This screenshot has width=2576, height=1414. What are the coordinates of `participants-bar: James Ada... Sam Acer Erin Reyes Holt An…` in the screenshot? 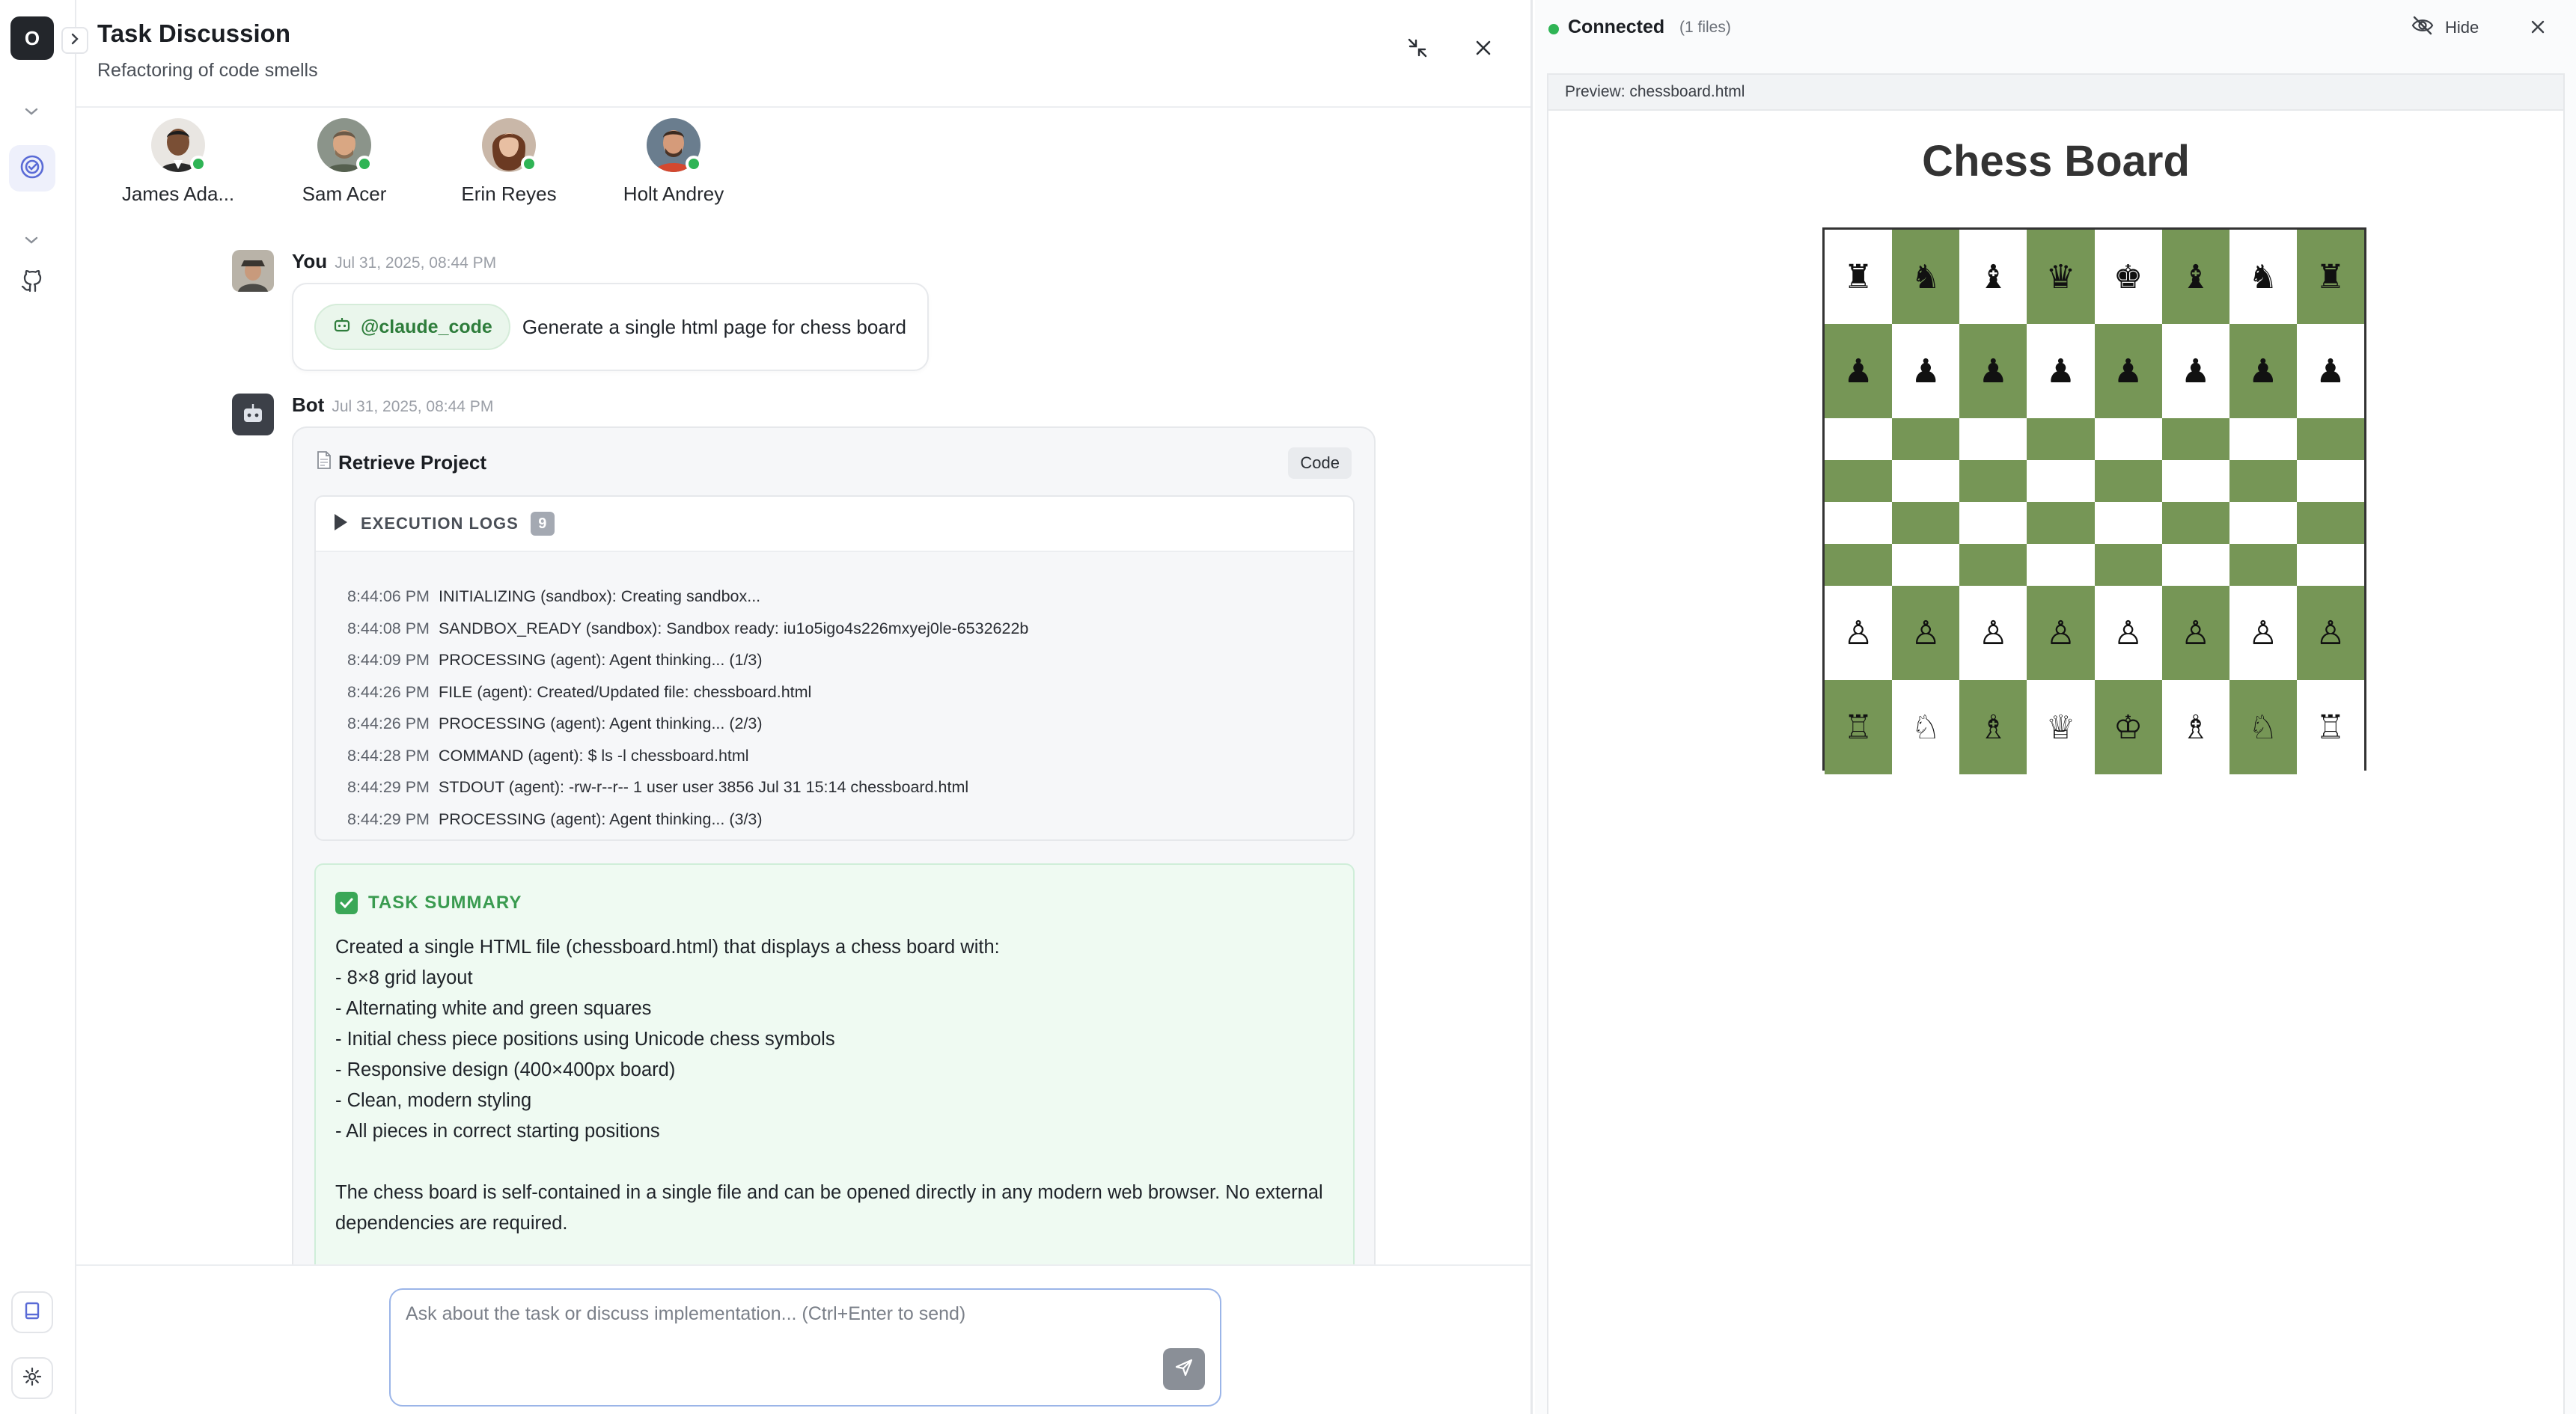 It's located at (413, 172).